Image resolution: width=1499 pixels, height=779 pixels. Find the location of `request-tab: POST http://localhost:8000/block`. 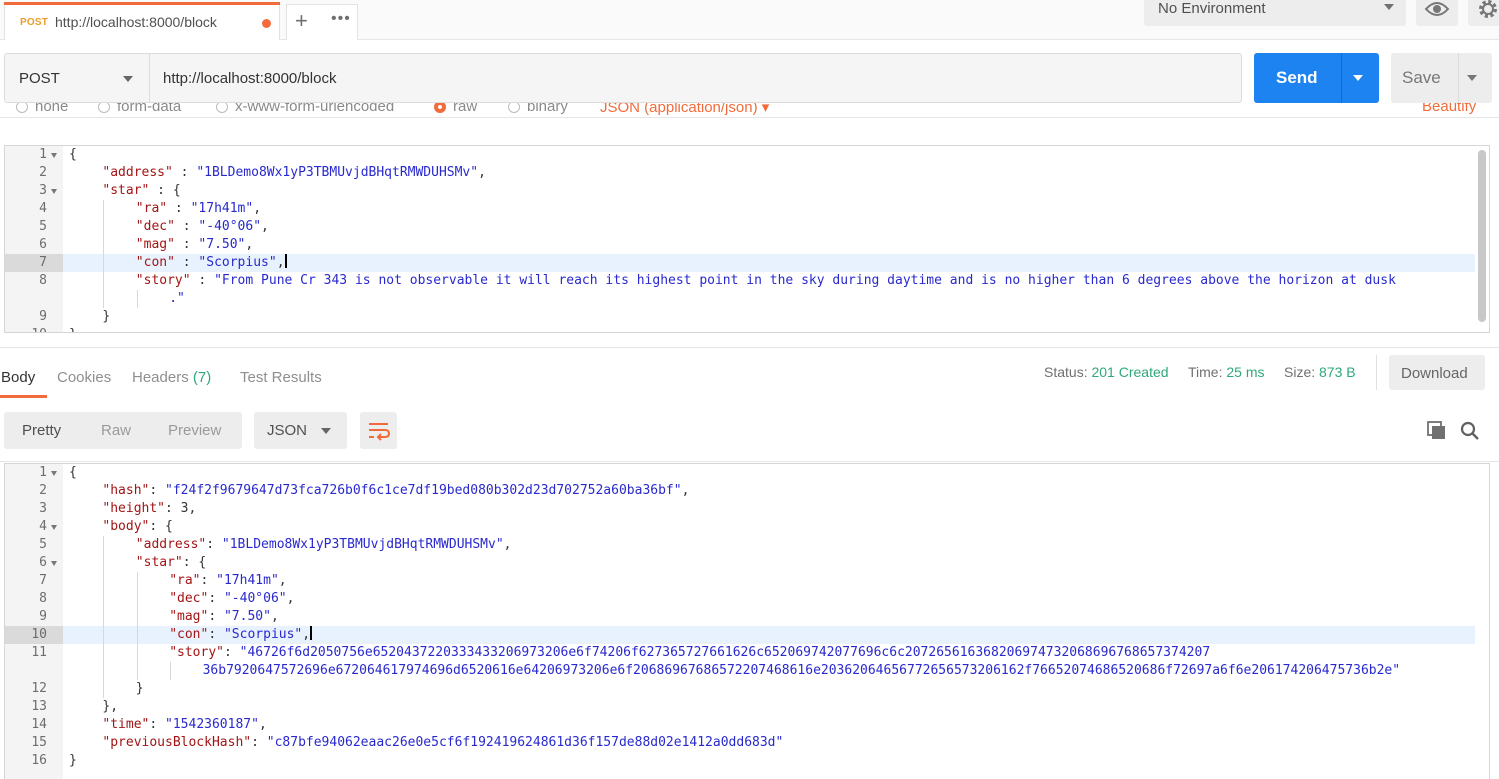

request-tab: POST http://localhost:8000/block is located at coordinates (142, 21).